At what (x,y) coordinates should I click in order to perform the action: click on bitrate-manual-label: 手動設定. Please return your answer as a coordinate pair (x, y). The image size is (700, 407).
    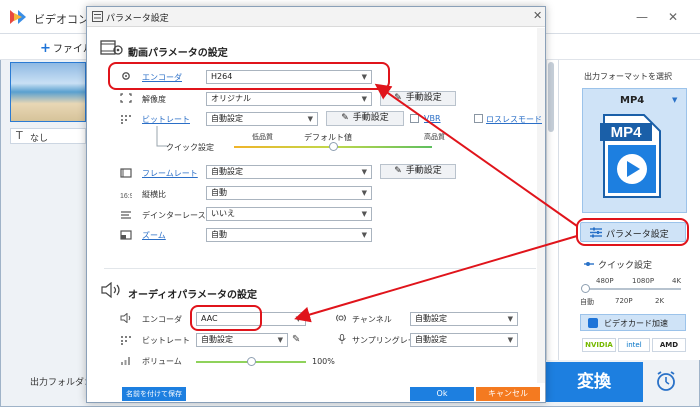
    Looking at the image, I should click on (370, 118).